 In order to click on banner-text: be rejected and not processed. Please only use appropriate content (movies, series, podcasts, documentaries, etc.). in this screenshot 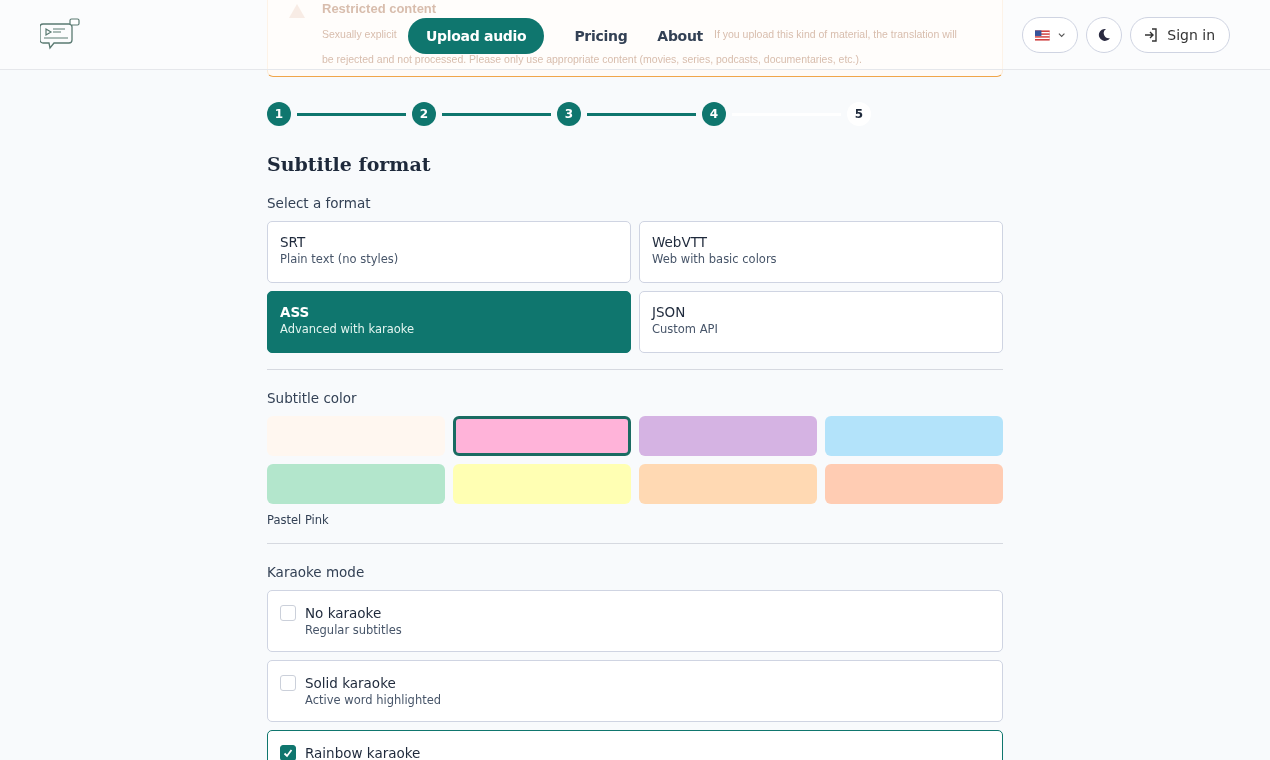, I will do `click(592, 59)`.